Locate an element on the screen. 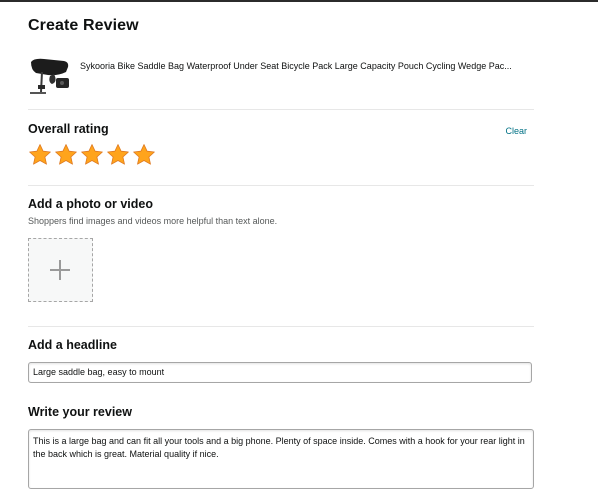  headline-heading: Add a headline is located at coordinates (72, 345).